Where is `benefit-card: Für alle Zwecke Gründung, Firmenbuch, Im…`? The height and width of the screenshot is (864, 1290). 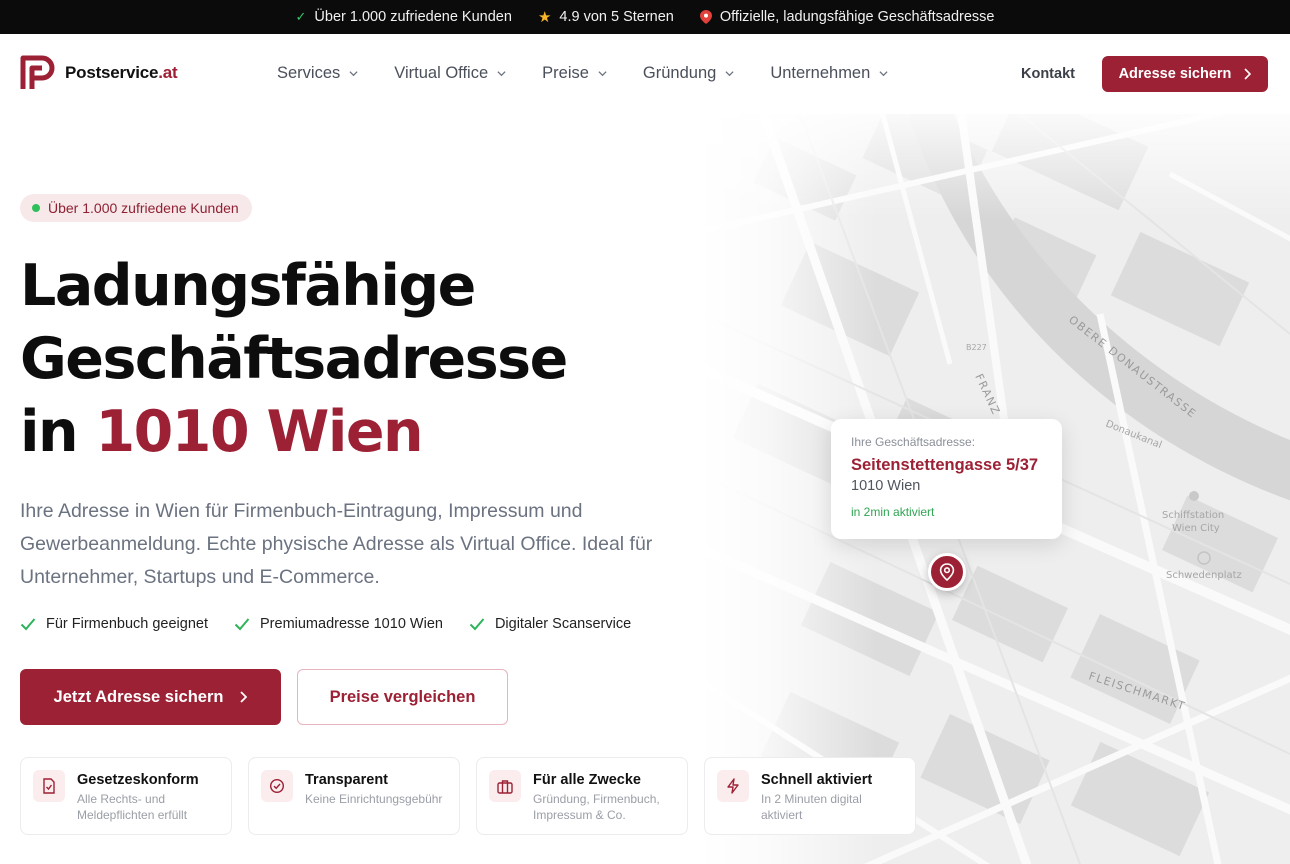
benefit-card: Für alle Zwecke Gründung, Firmenbuch, Im… is located at coordinates (582, 796).